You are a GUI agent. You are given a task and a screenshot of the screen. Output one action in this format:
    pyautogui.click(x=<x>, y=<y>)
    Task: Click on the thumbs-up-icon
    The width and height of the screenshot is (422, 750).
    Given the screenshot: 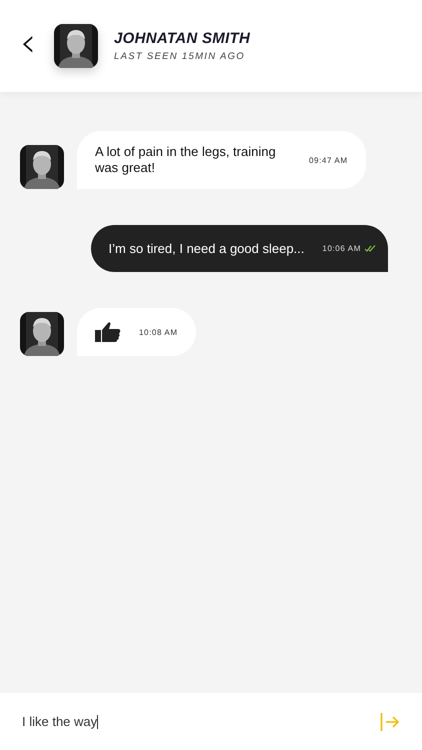 What is the action you would take?
    pyautogui.click(x=108, y=332)
    